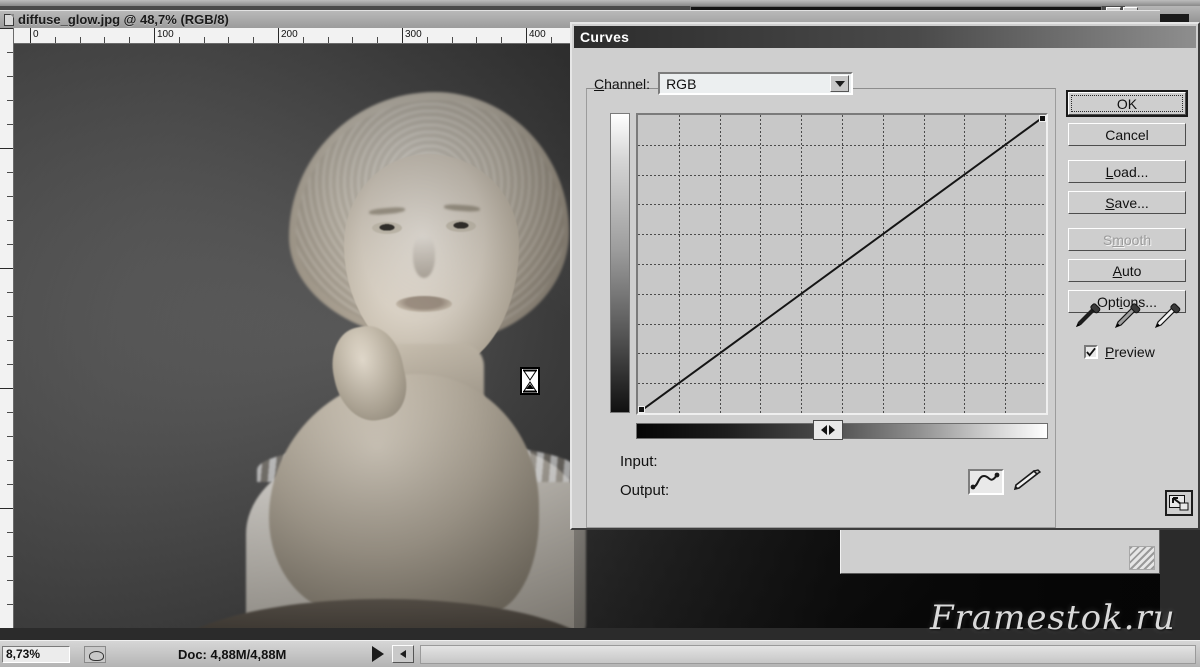 This screenshot has width=1200, height=667. Describe the element at coordinates (1142, 558) in the screenshot. I see `resize-grip-icon` at that location.